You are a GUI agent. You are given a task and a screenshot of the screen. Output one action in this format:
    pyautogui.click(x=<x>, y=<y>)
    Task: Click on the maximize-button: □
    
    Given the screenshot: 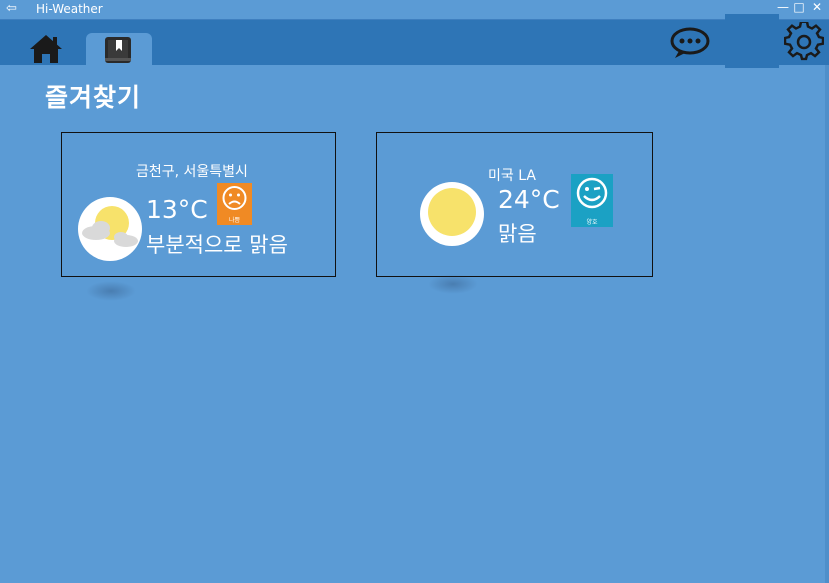 What is the action you would take?
    pyautogui.click(x=799, y=7)
    